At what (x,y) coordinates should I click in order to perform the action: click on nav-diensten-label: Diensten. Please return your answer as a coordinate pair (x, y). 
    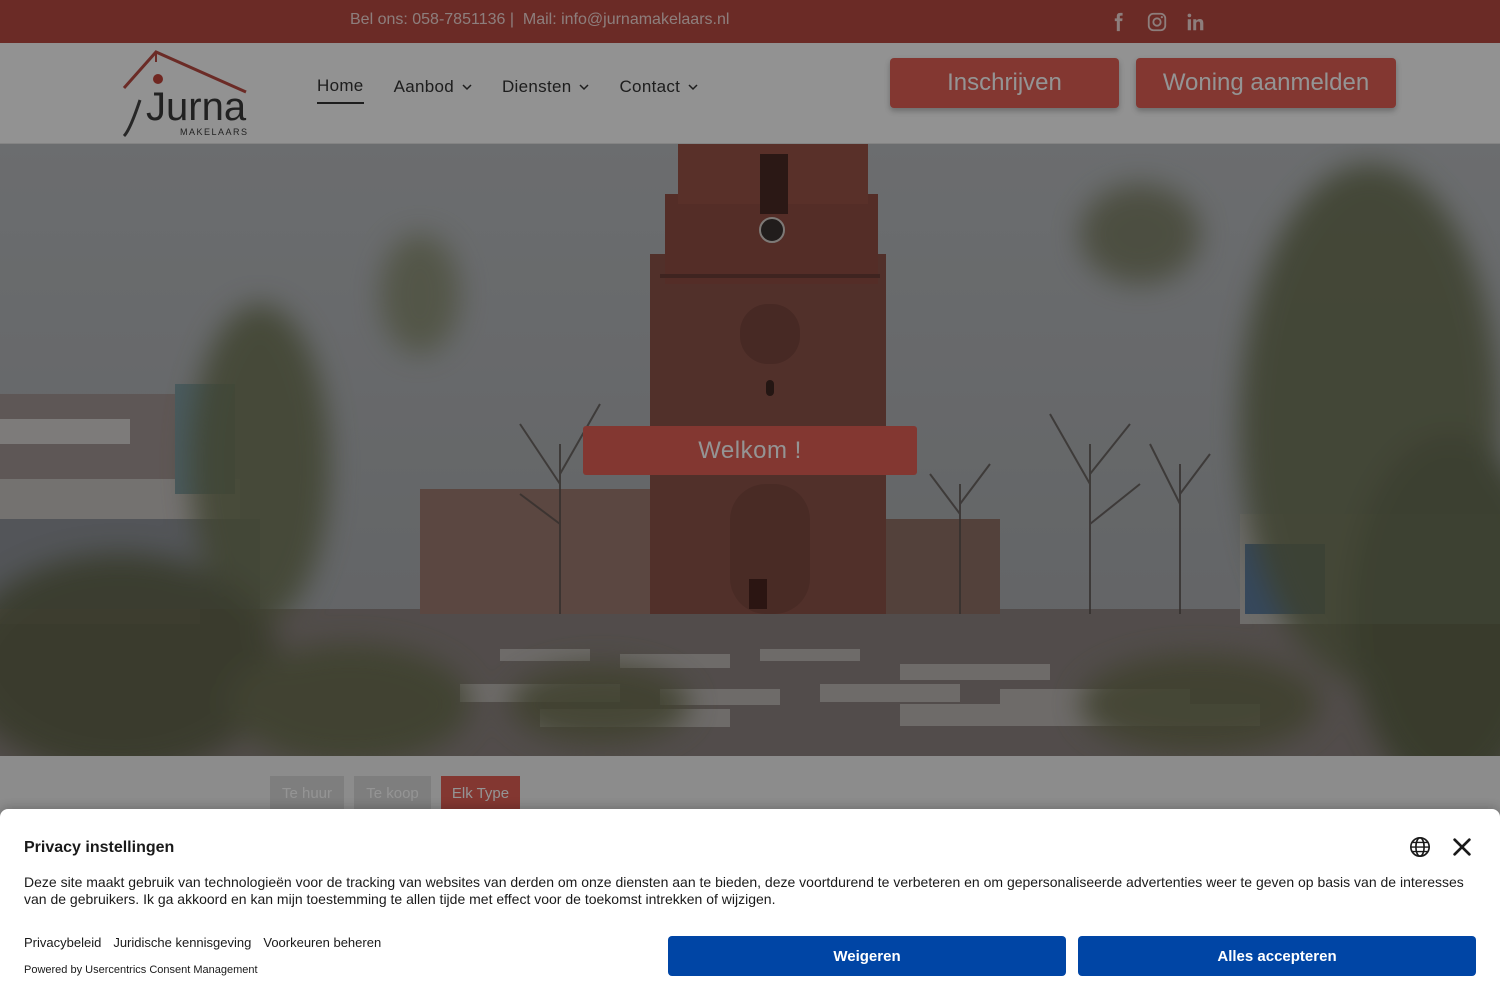
    Looking at the image, I should click on (536, 86).